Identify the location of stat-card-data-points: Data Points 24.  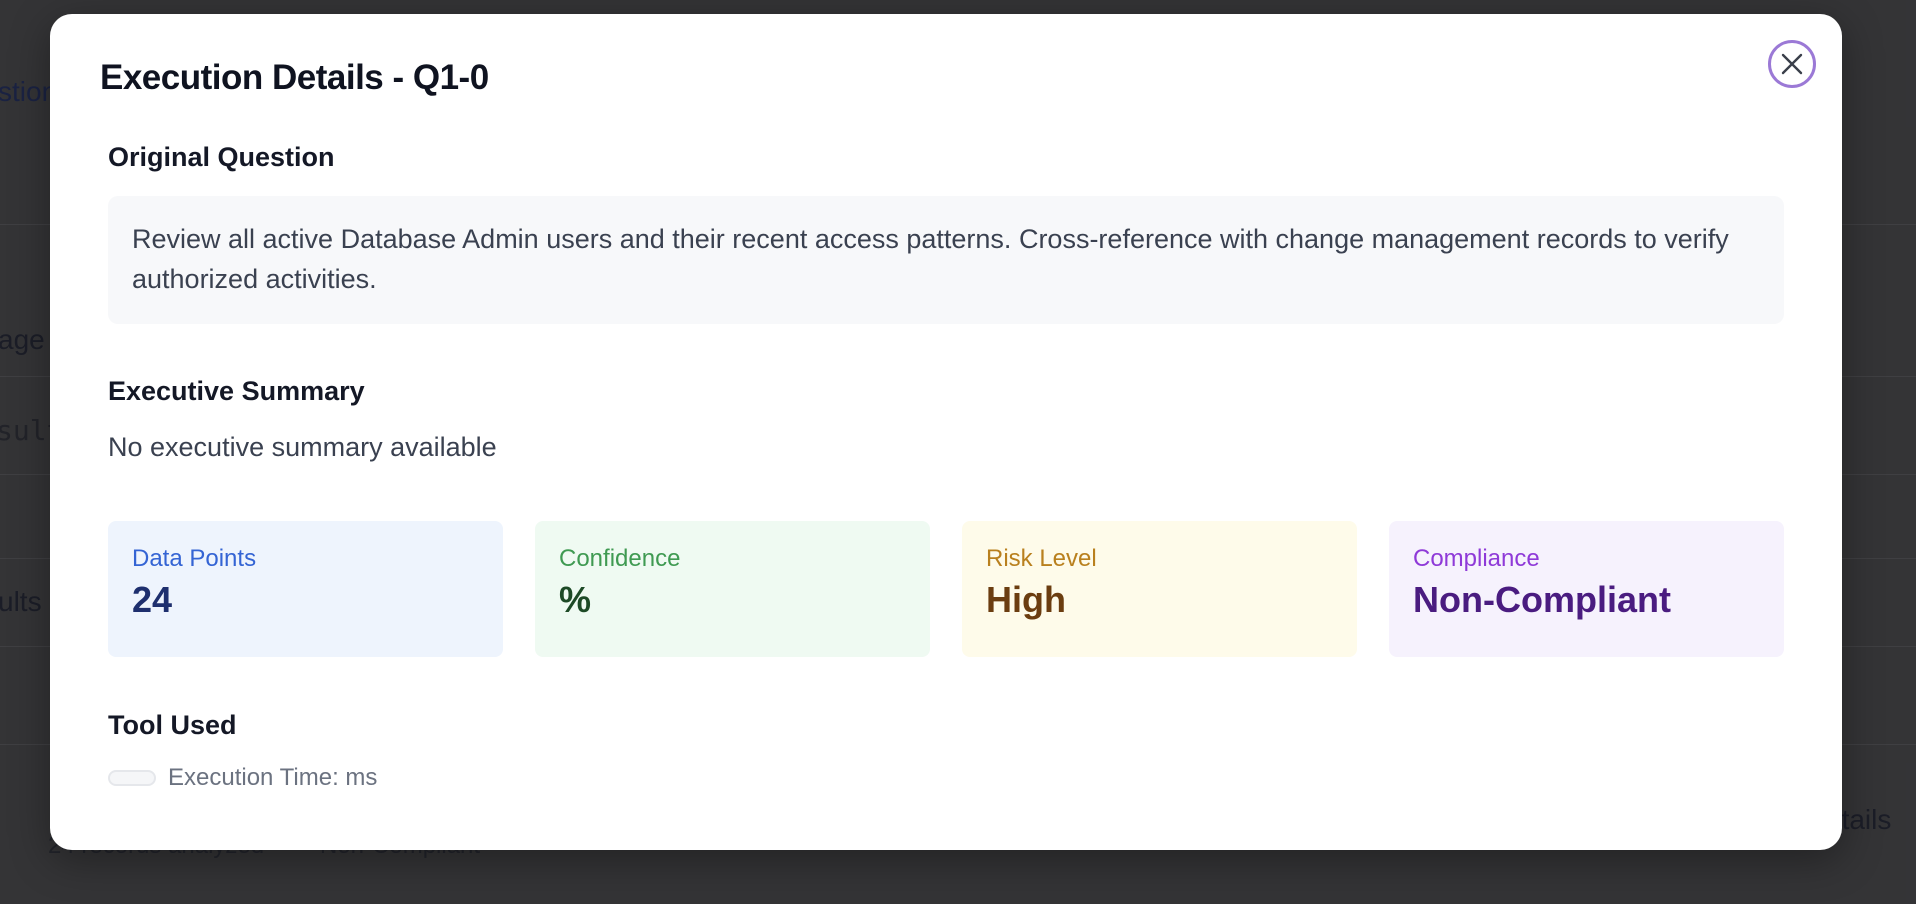
(305, 589).